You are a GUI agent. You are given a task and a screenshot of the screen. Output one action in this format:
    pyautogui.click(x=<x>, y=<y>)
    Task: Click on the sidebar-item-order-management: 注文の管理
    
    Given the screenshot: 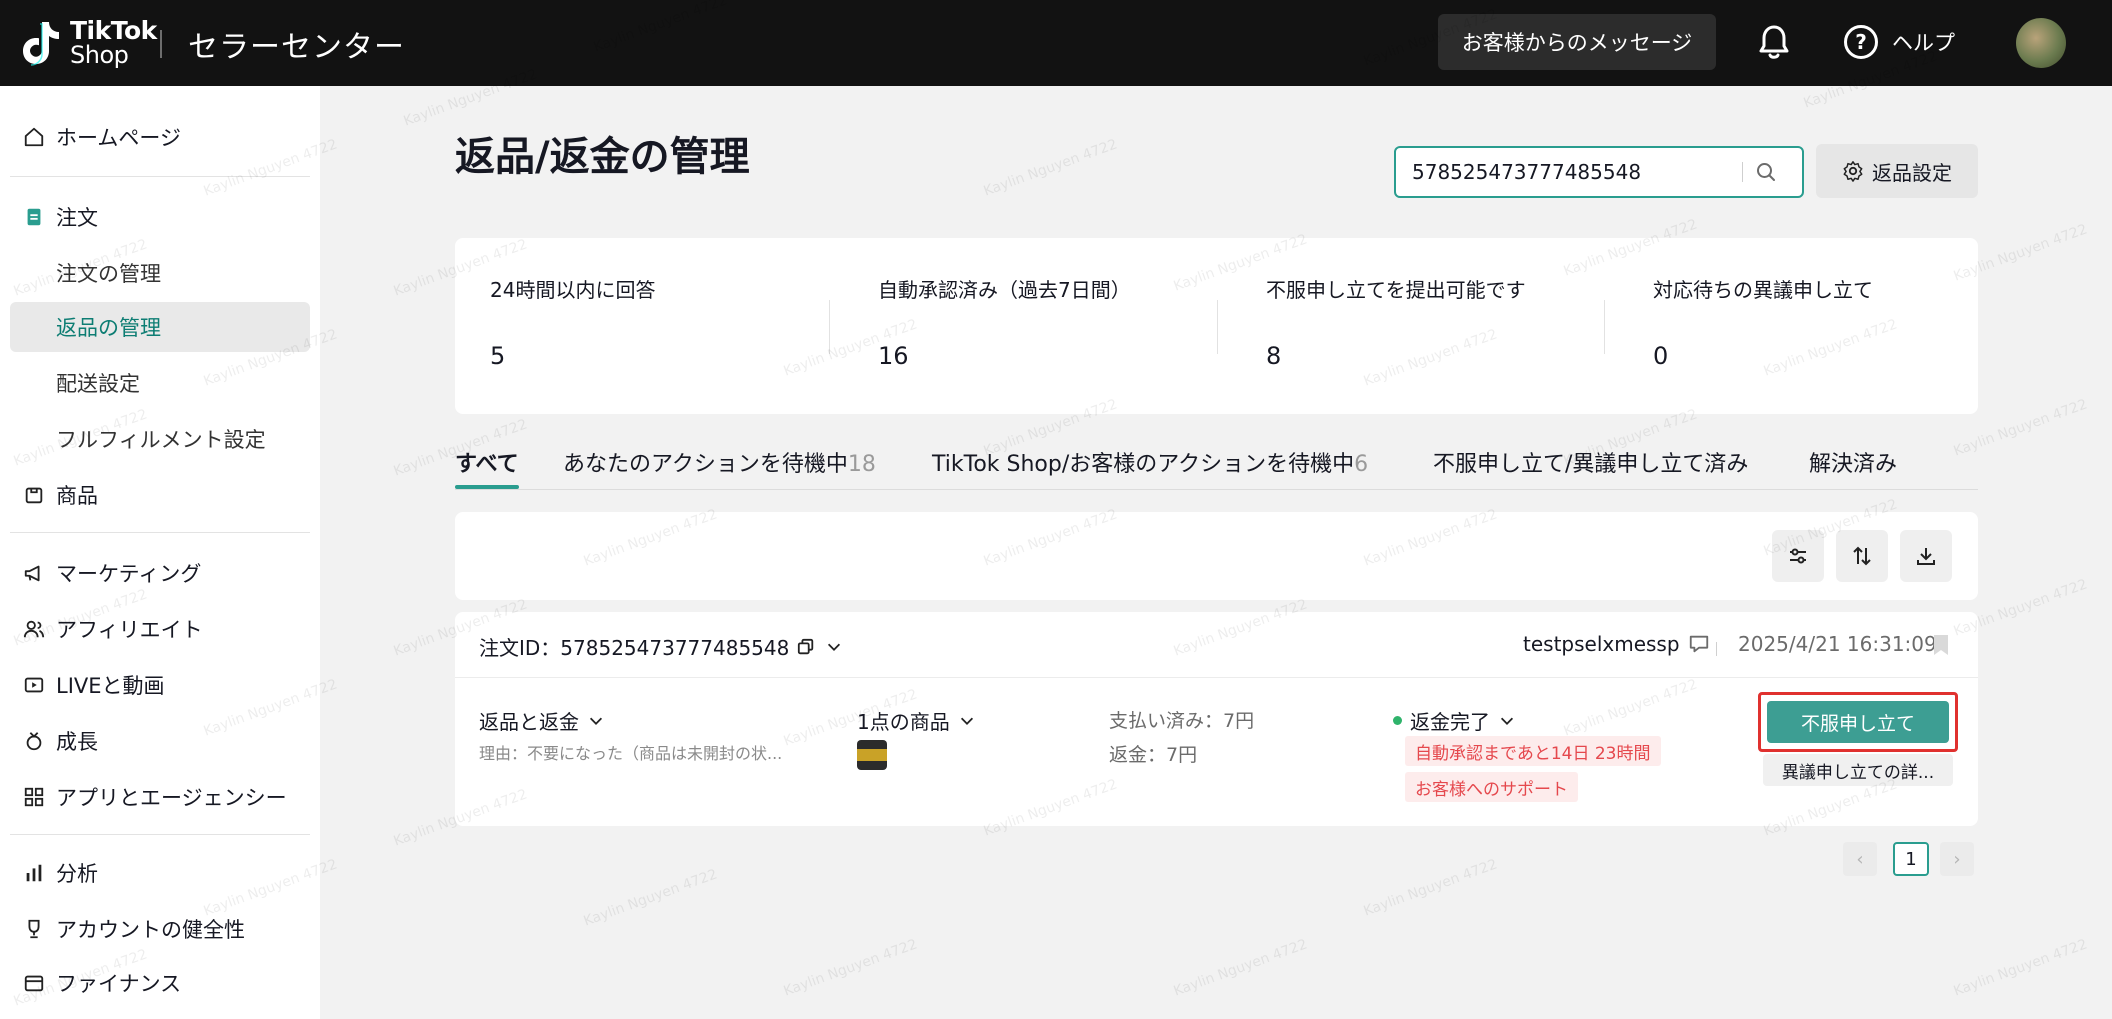 What is the action you would take?
    pyautogui.click(x=160, y=273)
    